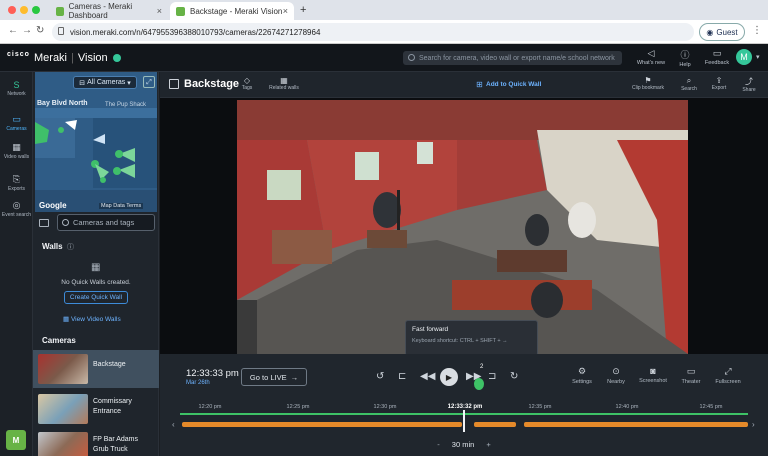 The width and height of the screenshot is (768, 456). I want to click on browser-menu-icon: ⋮, so click(757, 30).